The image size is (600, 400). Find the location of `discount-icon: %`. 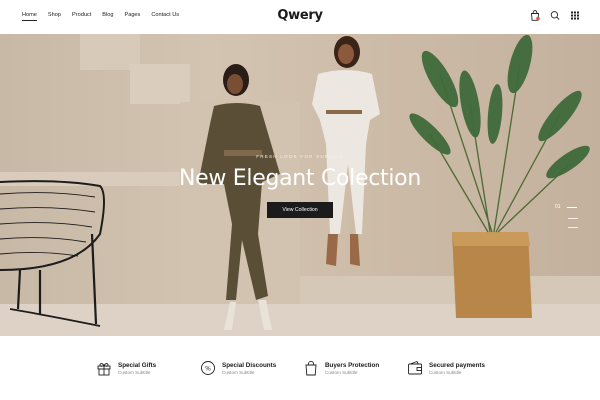

discount-icon: % is located at coordinates (208, 368).